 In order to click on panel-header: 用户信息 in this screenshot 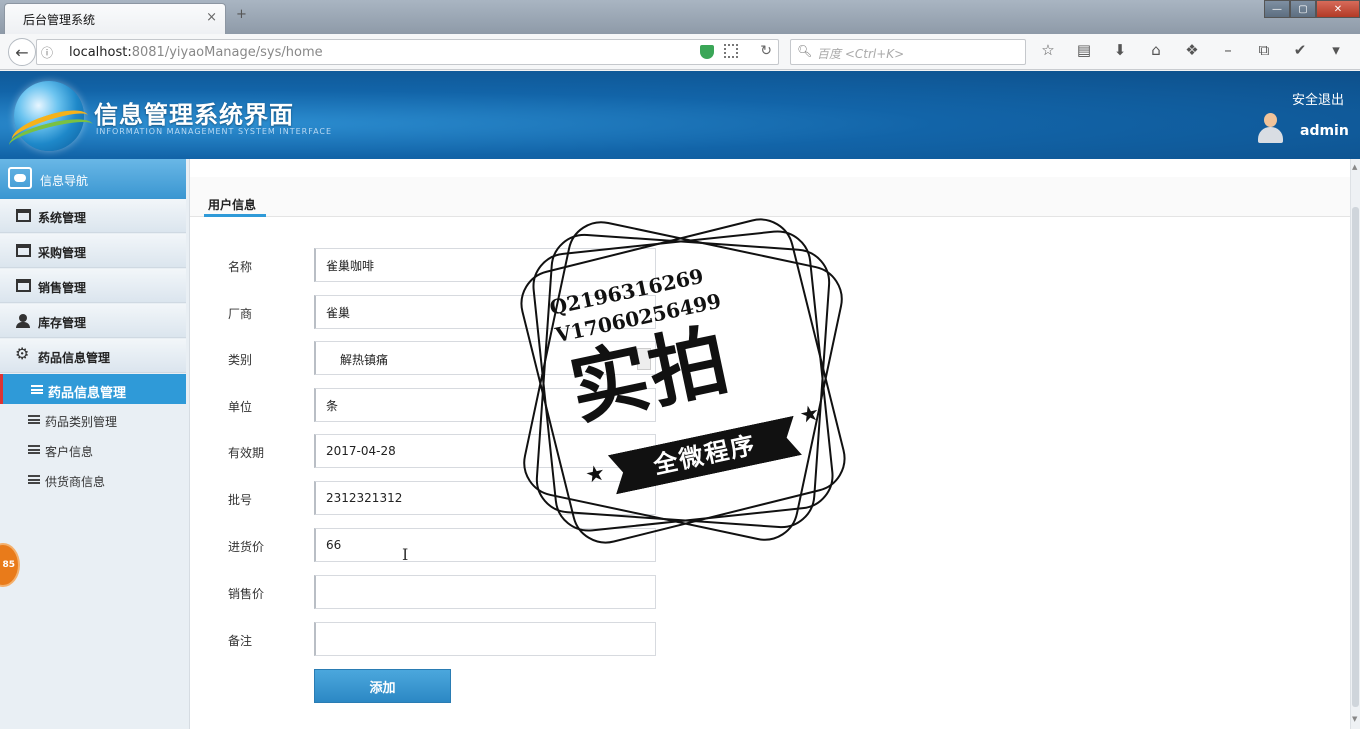, I will do `click(770, 197)`.